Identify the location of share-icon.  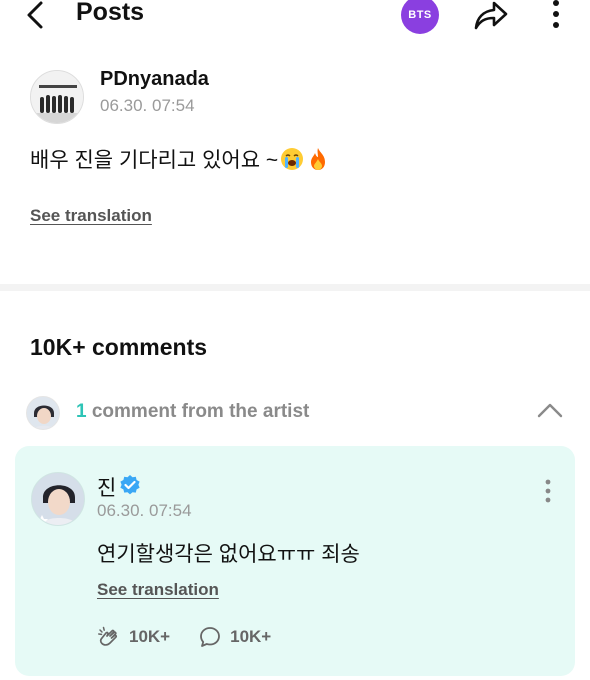
(491, 16).